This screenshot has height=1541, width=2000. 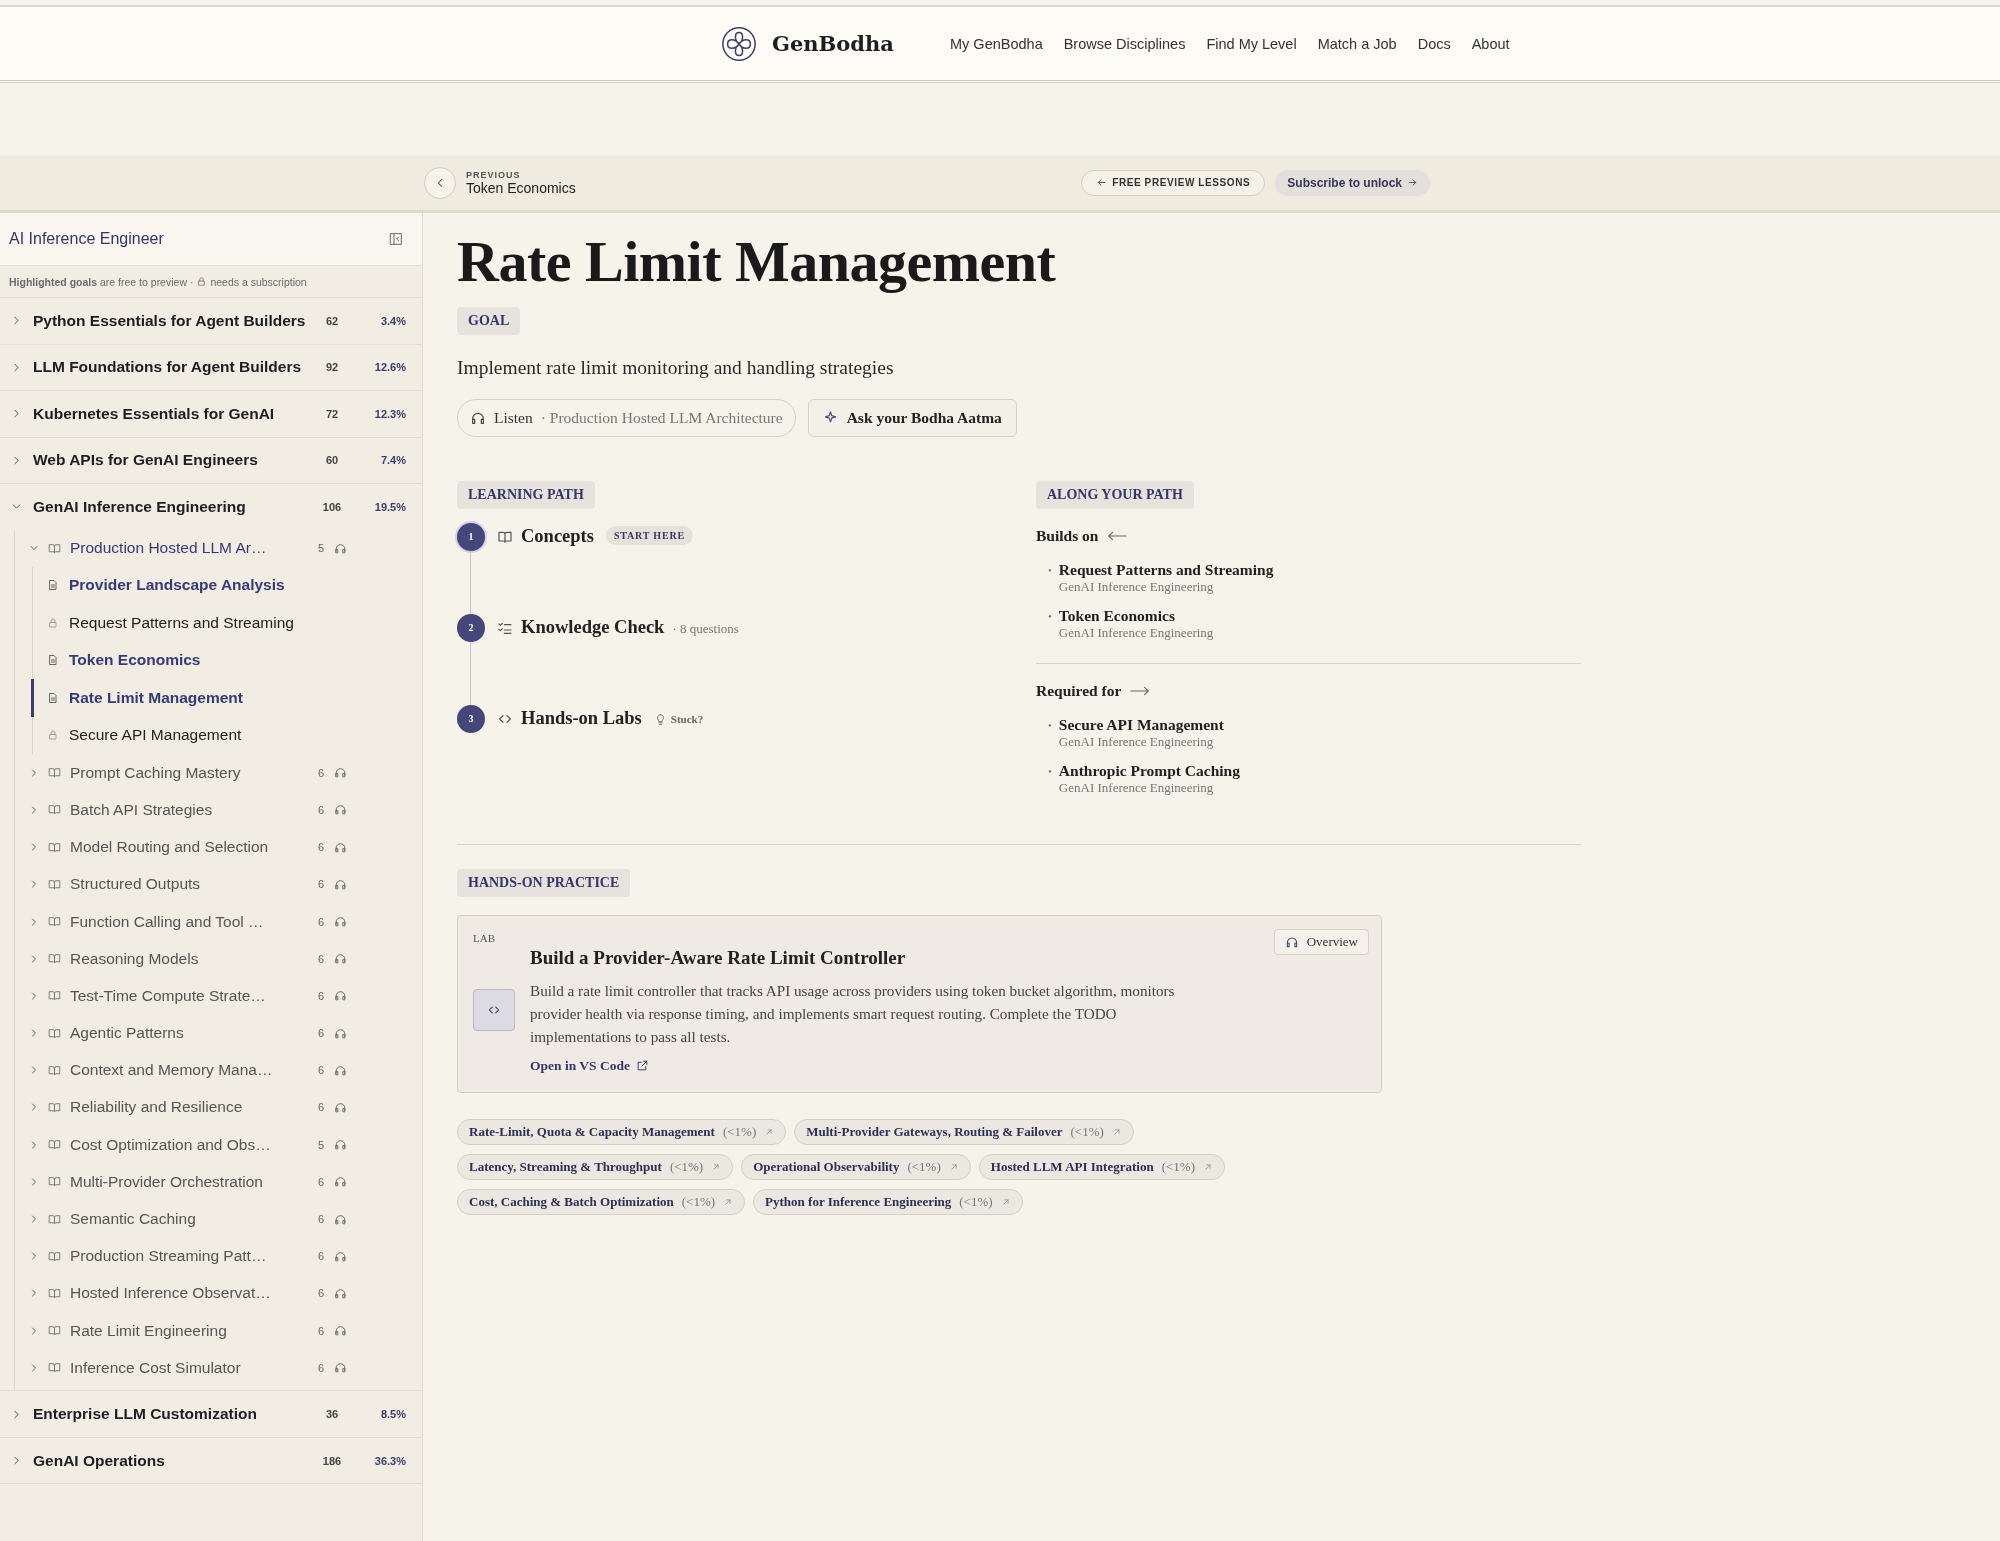 What do you see at coordinates (1079, 690) in the screenshot?
I see `relation-label: Required for` at bounding box center [1079, 690].